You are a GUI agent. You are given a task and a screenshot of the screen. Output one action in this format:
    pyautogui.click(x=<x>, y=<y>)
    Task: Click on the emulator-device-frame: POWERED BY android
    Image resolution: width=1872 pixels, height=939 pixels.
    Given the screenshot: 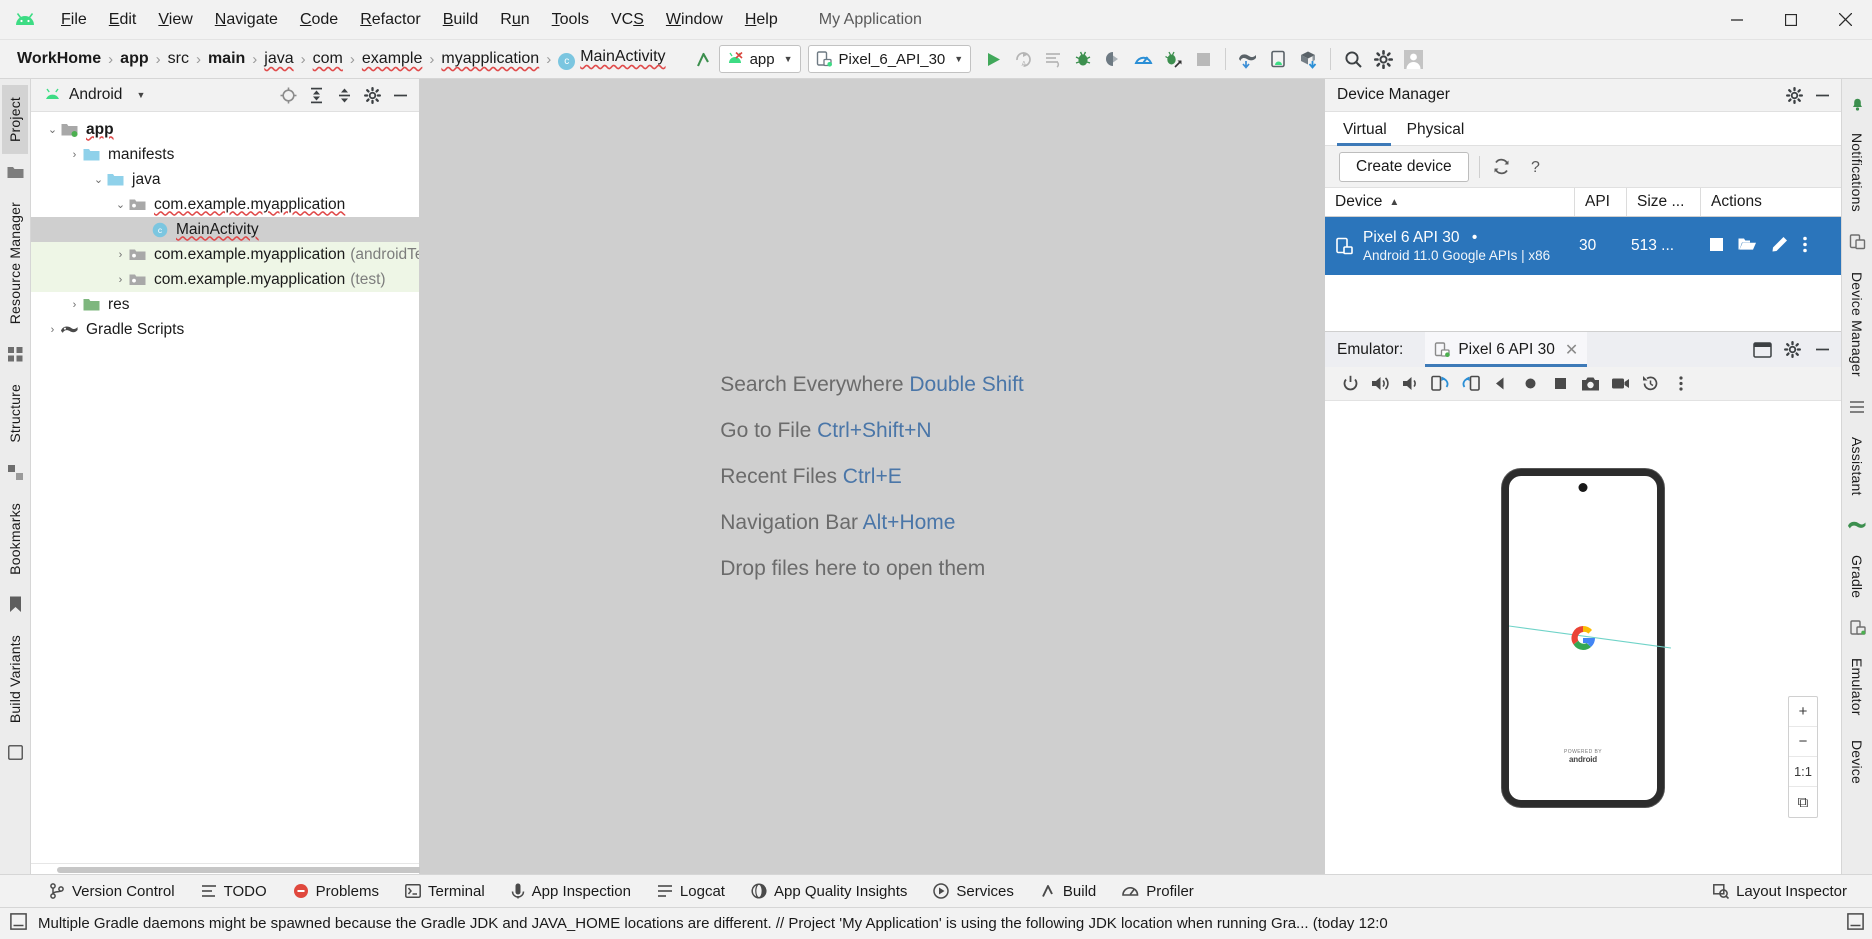 What is the action you would take?
    pyautogui.click(x=1586, y=637)
    